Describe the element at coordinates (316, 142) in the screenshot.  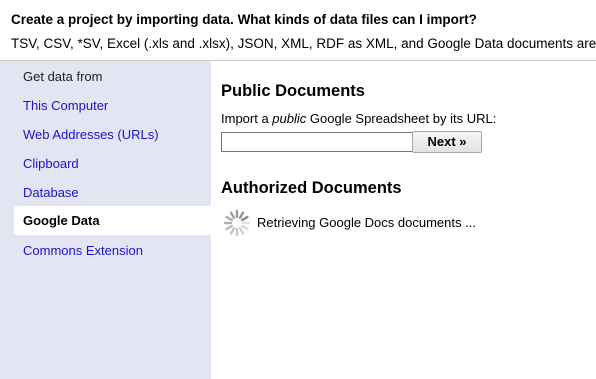
I see `spreadsheet-url-input` at that location.